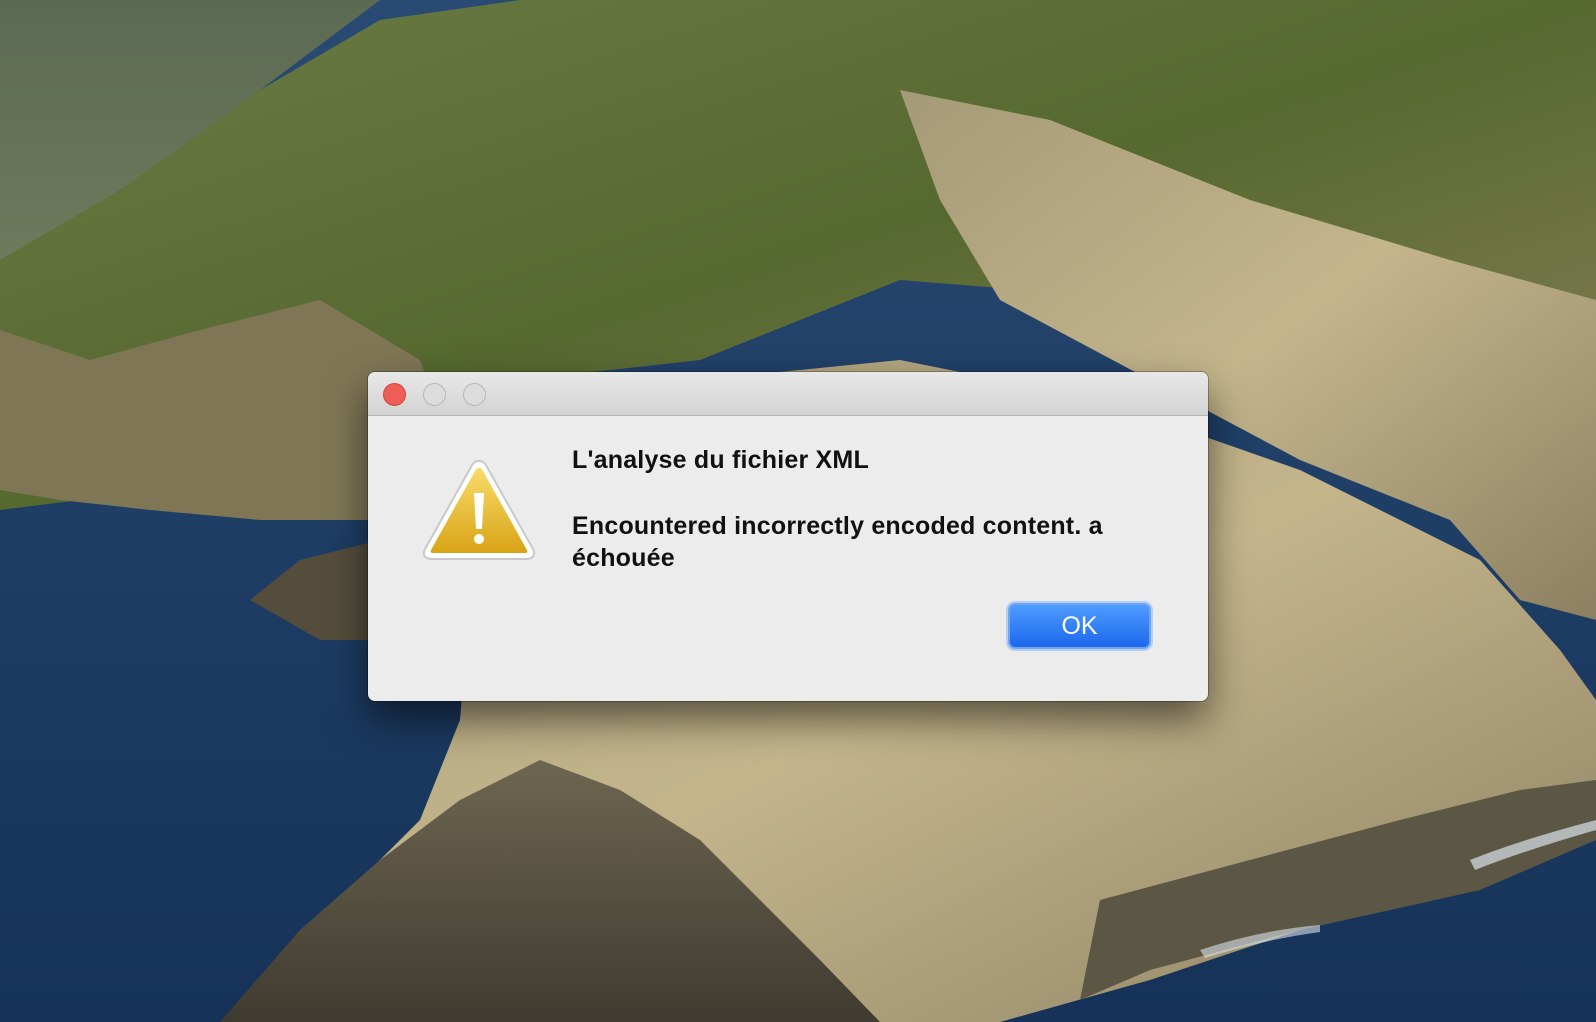  I want to click on dialog-titlebar, so click(788, 394).